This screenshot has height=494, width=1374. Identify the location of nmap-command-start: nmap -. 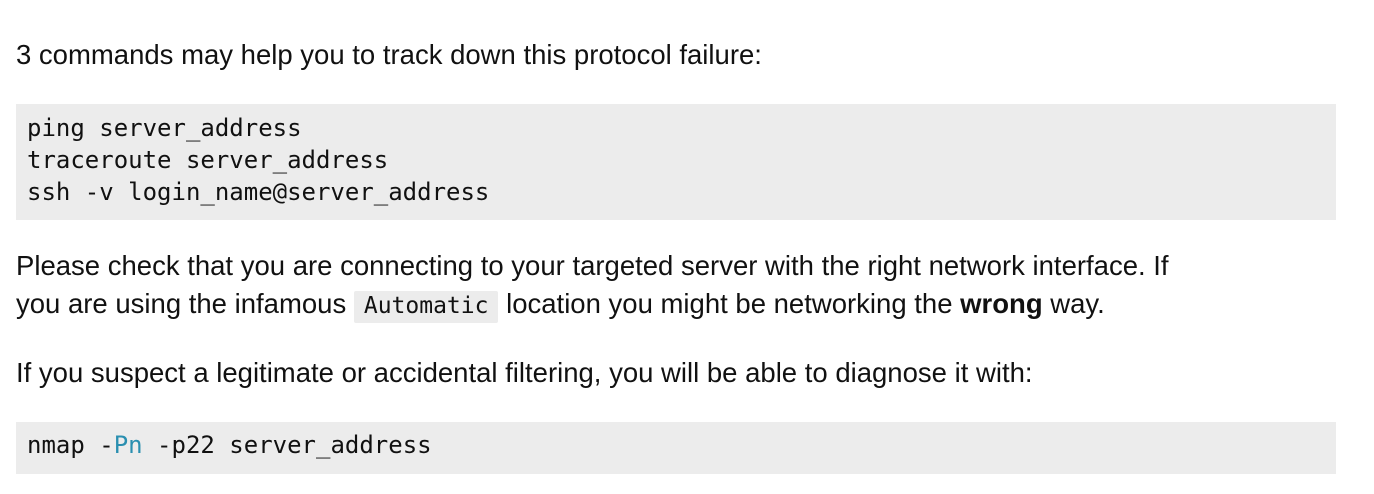
(70, 445).